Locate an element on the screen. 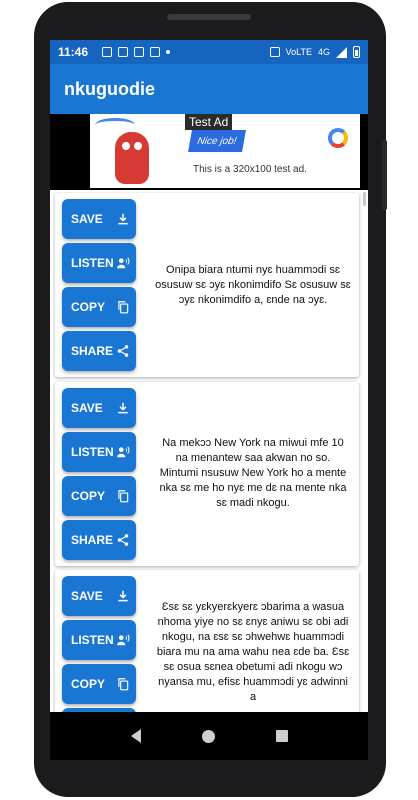 This screenshot has width=418, height=800. ad-bubble: Nice job! is located at coordinates (217, 141).